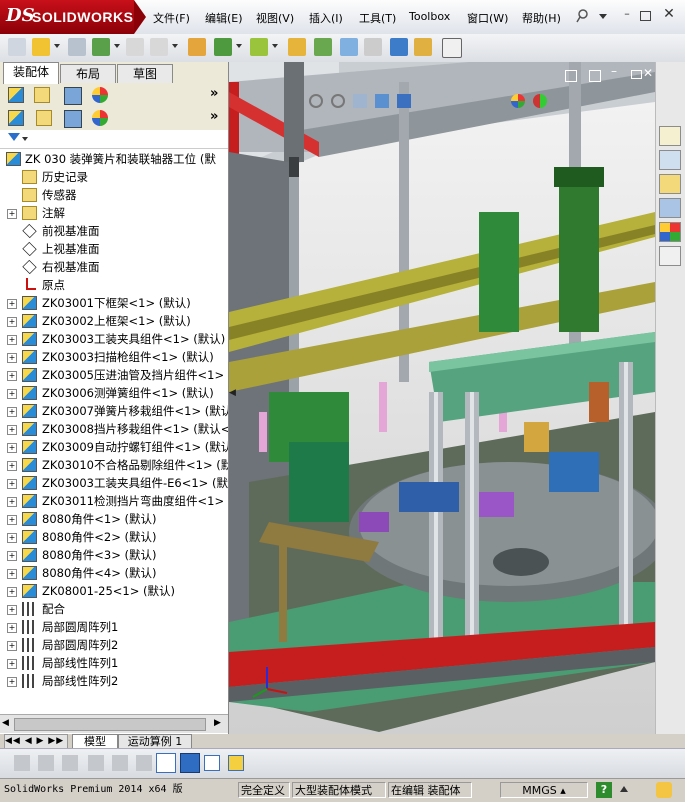  Describe the element at coordinates (171, 18) in the screenshot. I see `menu-file: 文件(F)` at that location.